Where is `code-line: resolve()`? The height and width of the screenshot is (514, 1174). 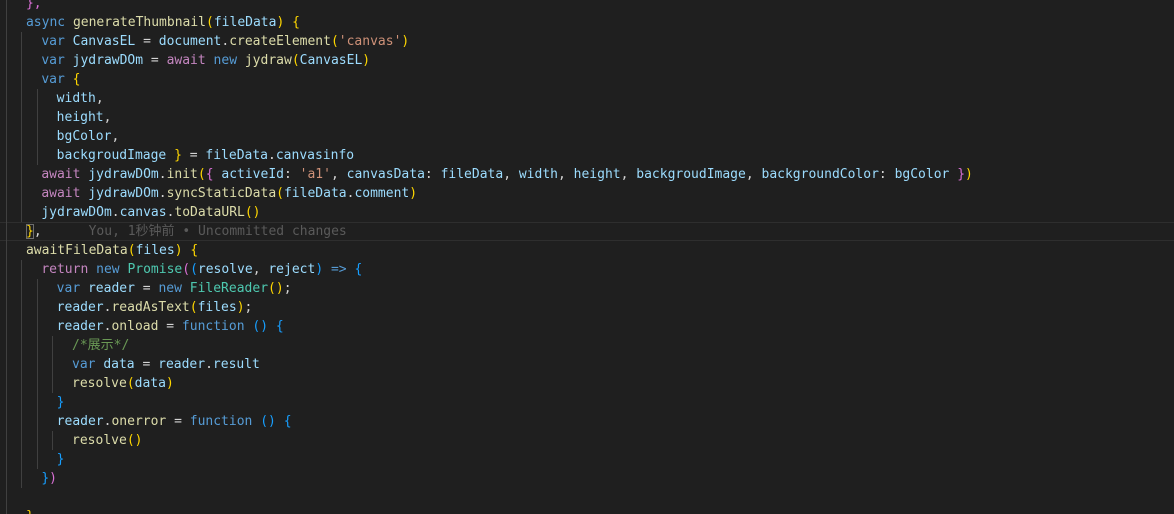 code-line: resolve() is located at coordinates (589, 440).